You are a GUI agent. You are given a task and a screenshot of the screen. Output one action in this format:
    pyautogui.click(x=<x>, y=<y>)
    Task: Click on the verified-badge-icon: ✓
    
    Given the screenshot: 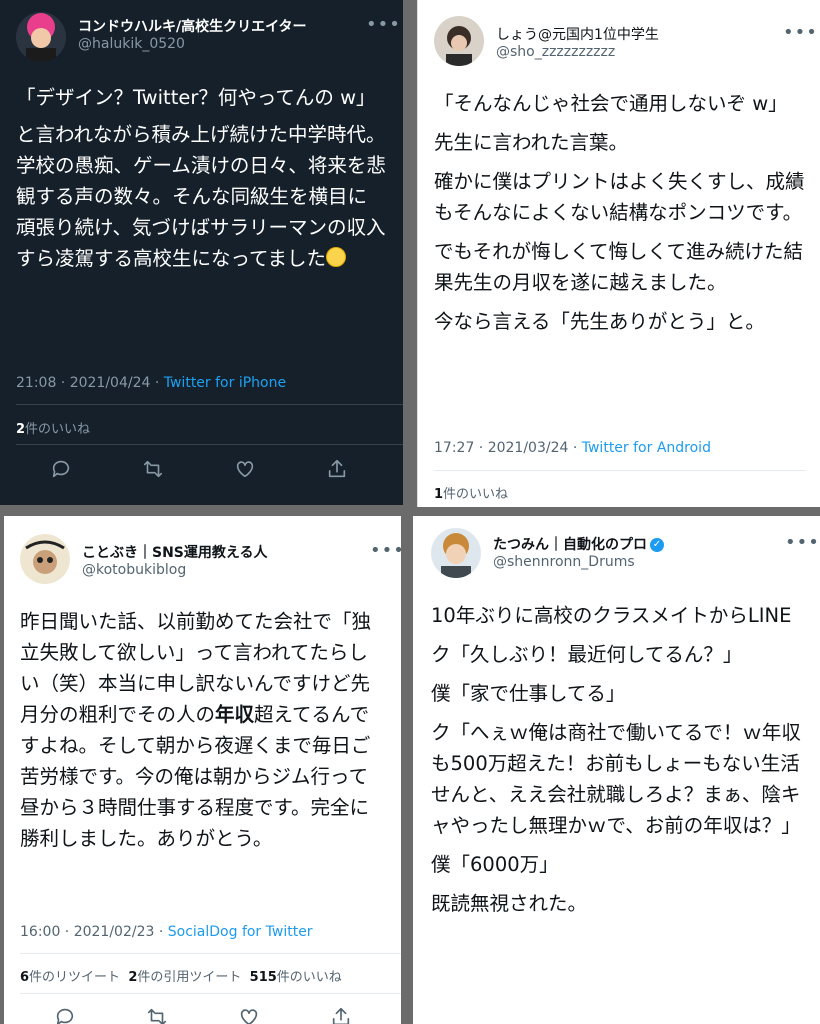 What is the action you would take?
    pyautogui.click(x=657, y=545)
    